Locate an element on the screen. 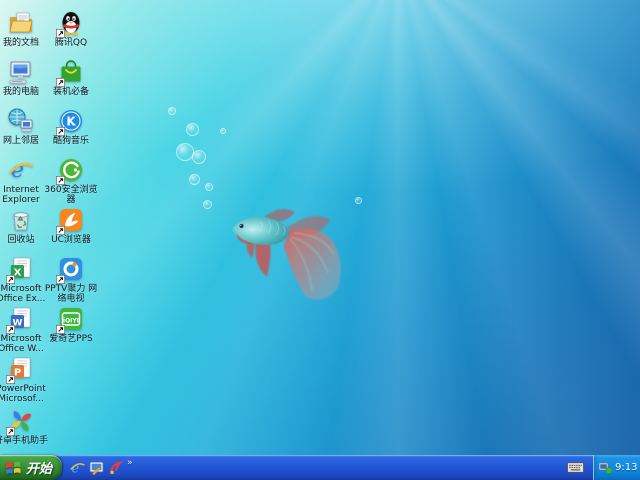 The width and height of the screenshot is (640, 480). taskbar: 开始 e » 9:13 is located at coordinates (320, 467).